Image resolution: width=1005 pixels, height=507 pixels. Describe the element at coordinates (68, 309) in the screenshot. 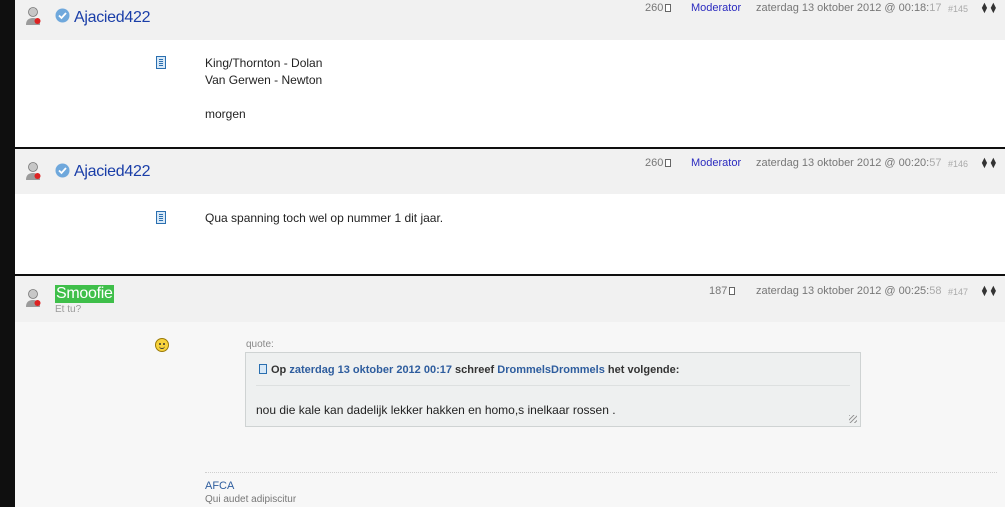

I see `user-subtitle: Et tu?` at that location.